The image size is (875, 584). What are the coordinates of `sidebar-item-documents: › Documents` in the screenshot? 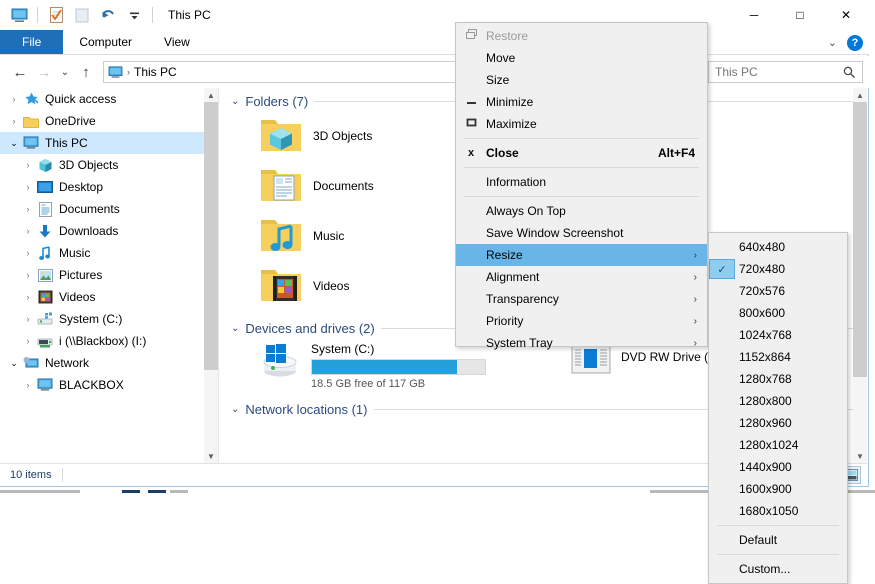 It's located at (109, 209).